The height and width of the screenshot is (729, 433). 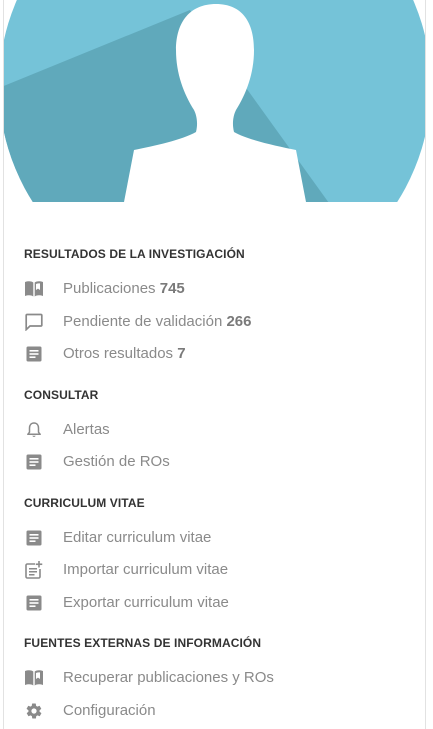 What do you see at coordinates (172, 288) in the screenshot?
I see `publicaciones-count: 745` at bounding box center [172, 288].